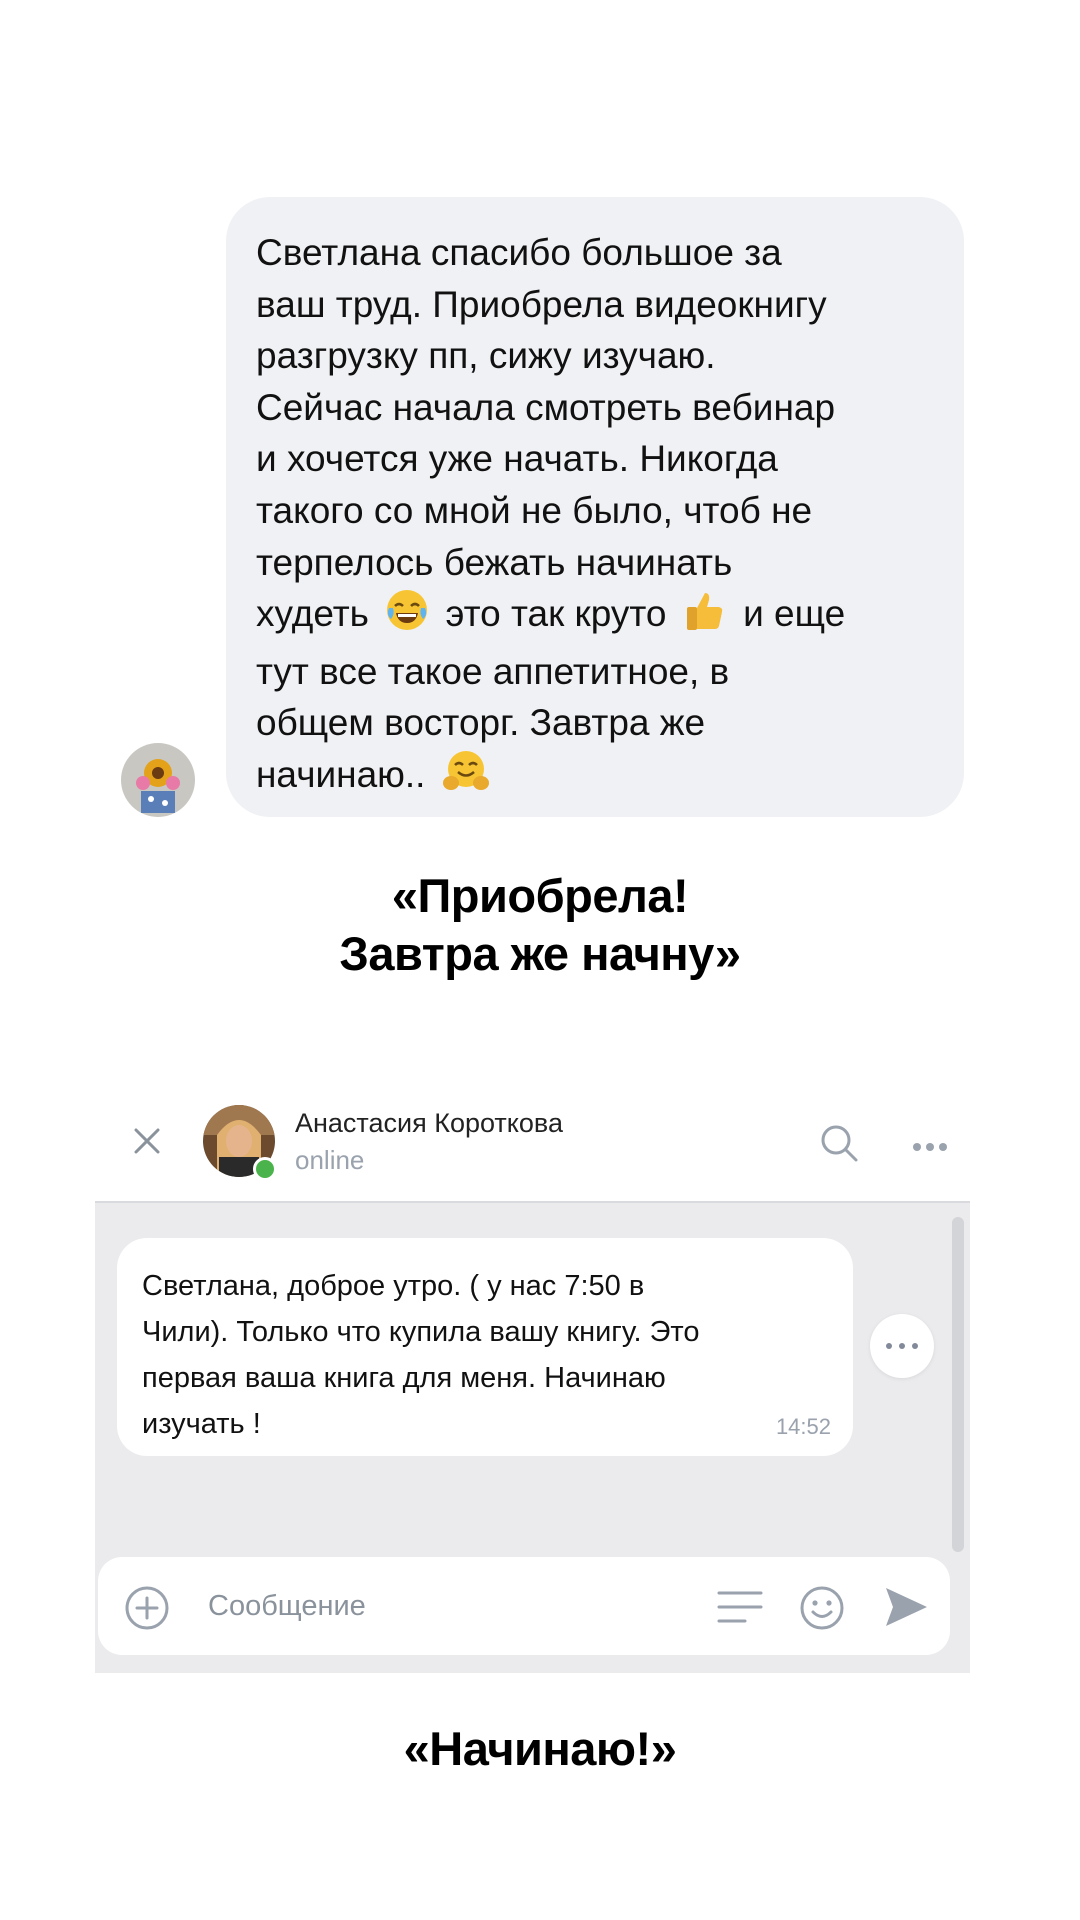  I want to click on message-timestamp: 14:52, so click(803, 1426).